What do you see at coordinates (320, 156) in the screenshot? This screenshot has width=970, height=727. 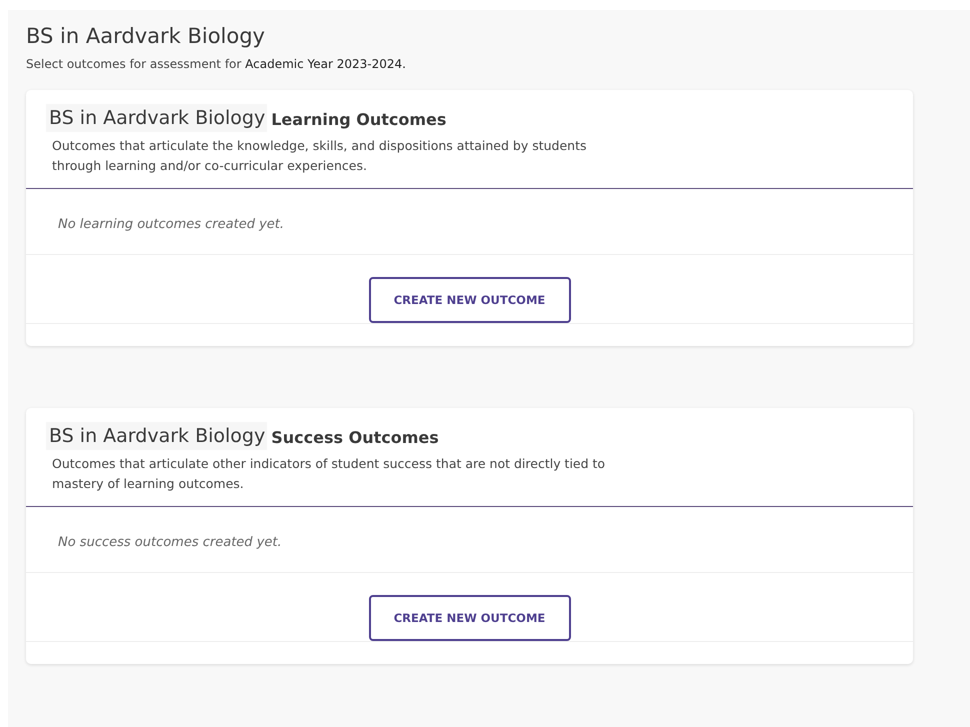 I see `section-description: Outcomes that articulate the knowledge, skills, and dispositions attained by students through learning and/or co-curricular experiences.` at bounding box center [320, 156].